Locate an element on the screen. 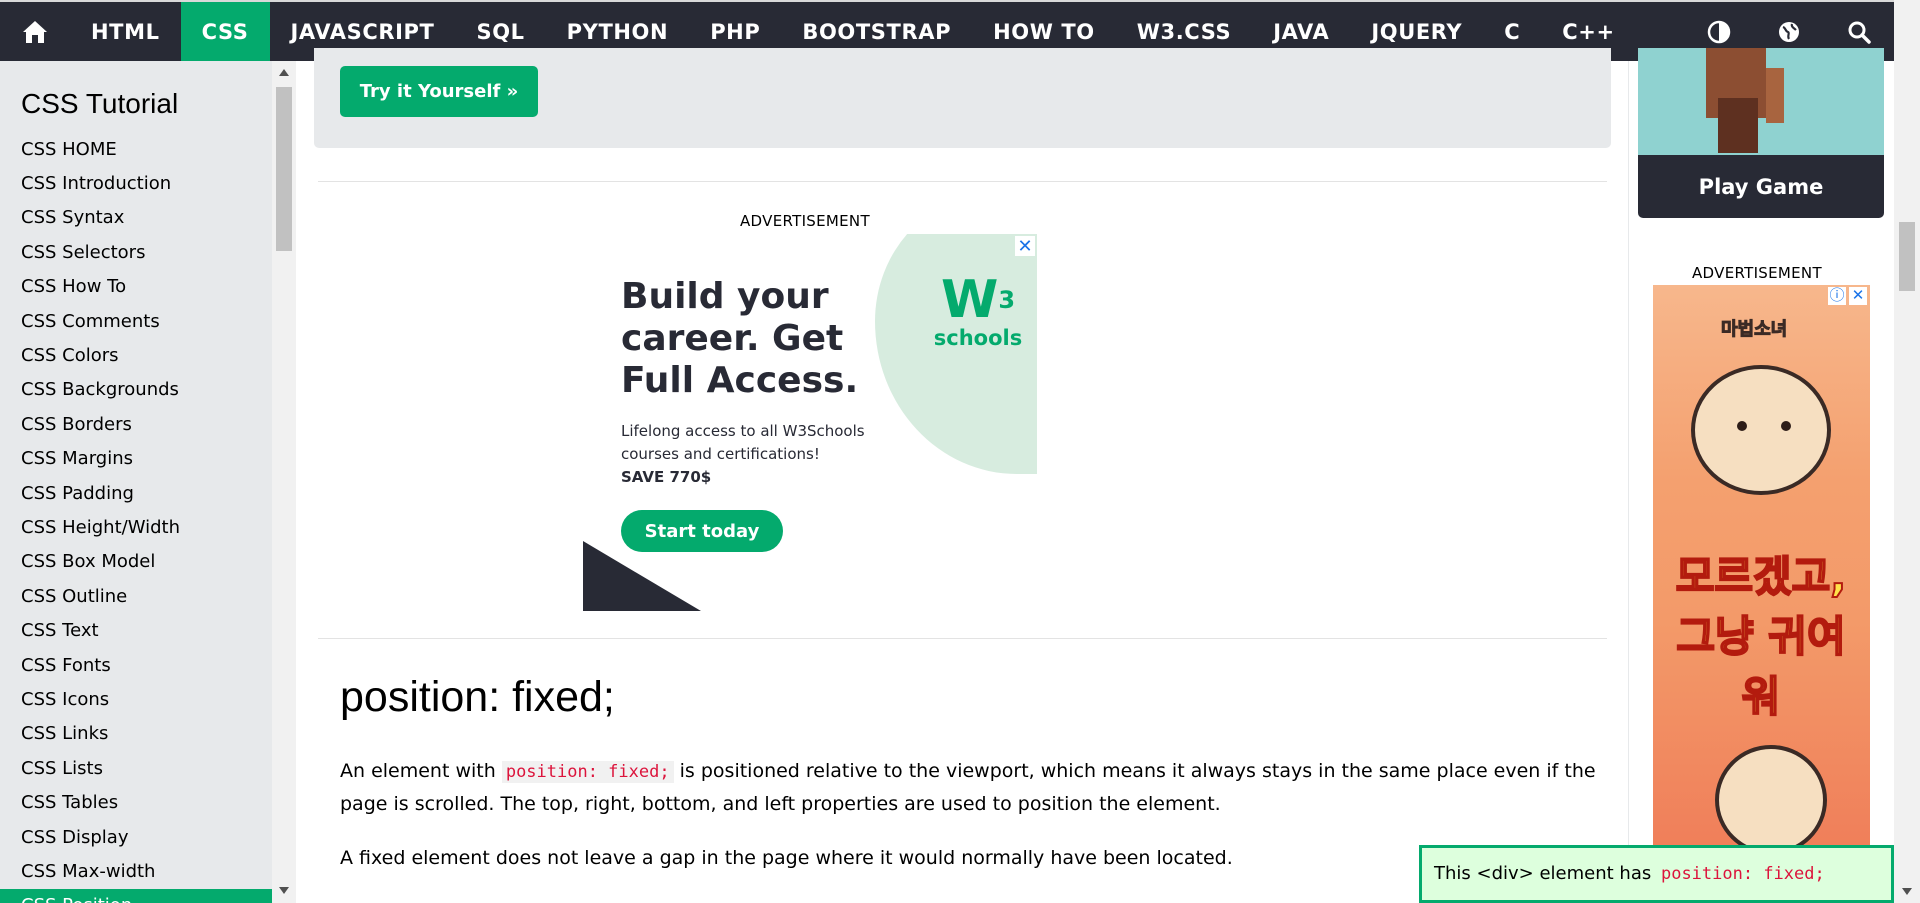 This screenshot has width=1920, height=903. ad-save-text: SAVE 770$ is located at coordinates (666, 477).